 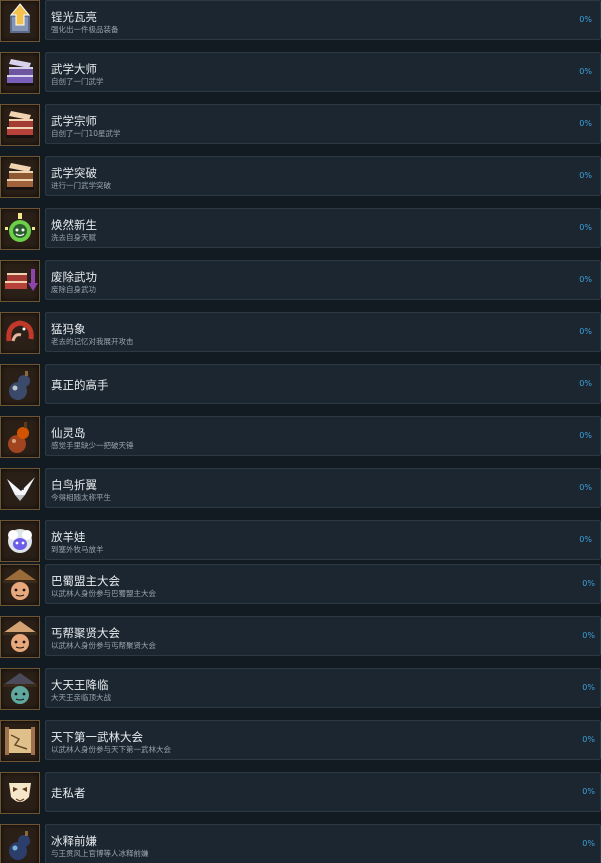 I want to click on achievement-card: 天下第一武林大会 以武林人身份参与天下第一武林大会 0%, so click(x=323, y=740).